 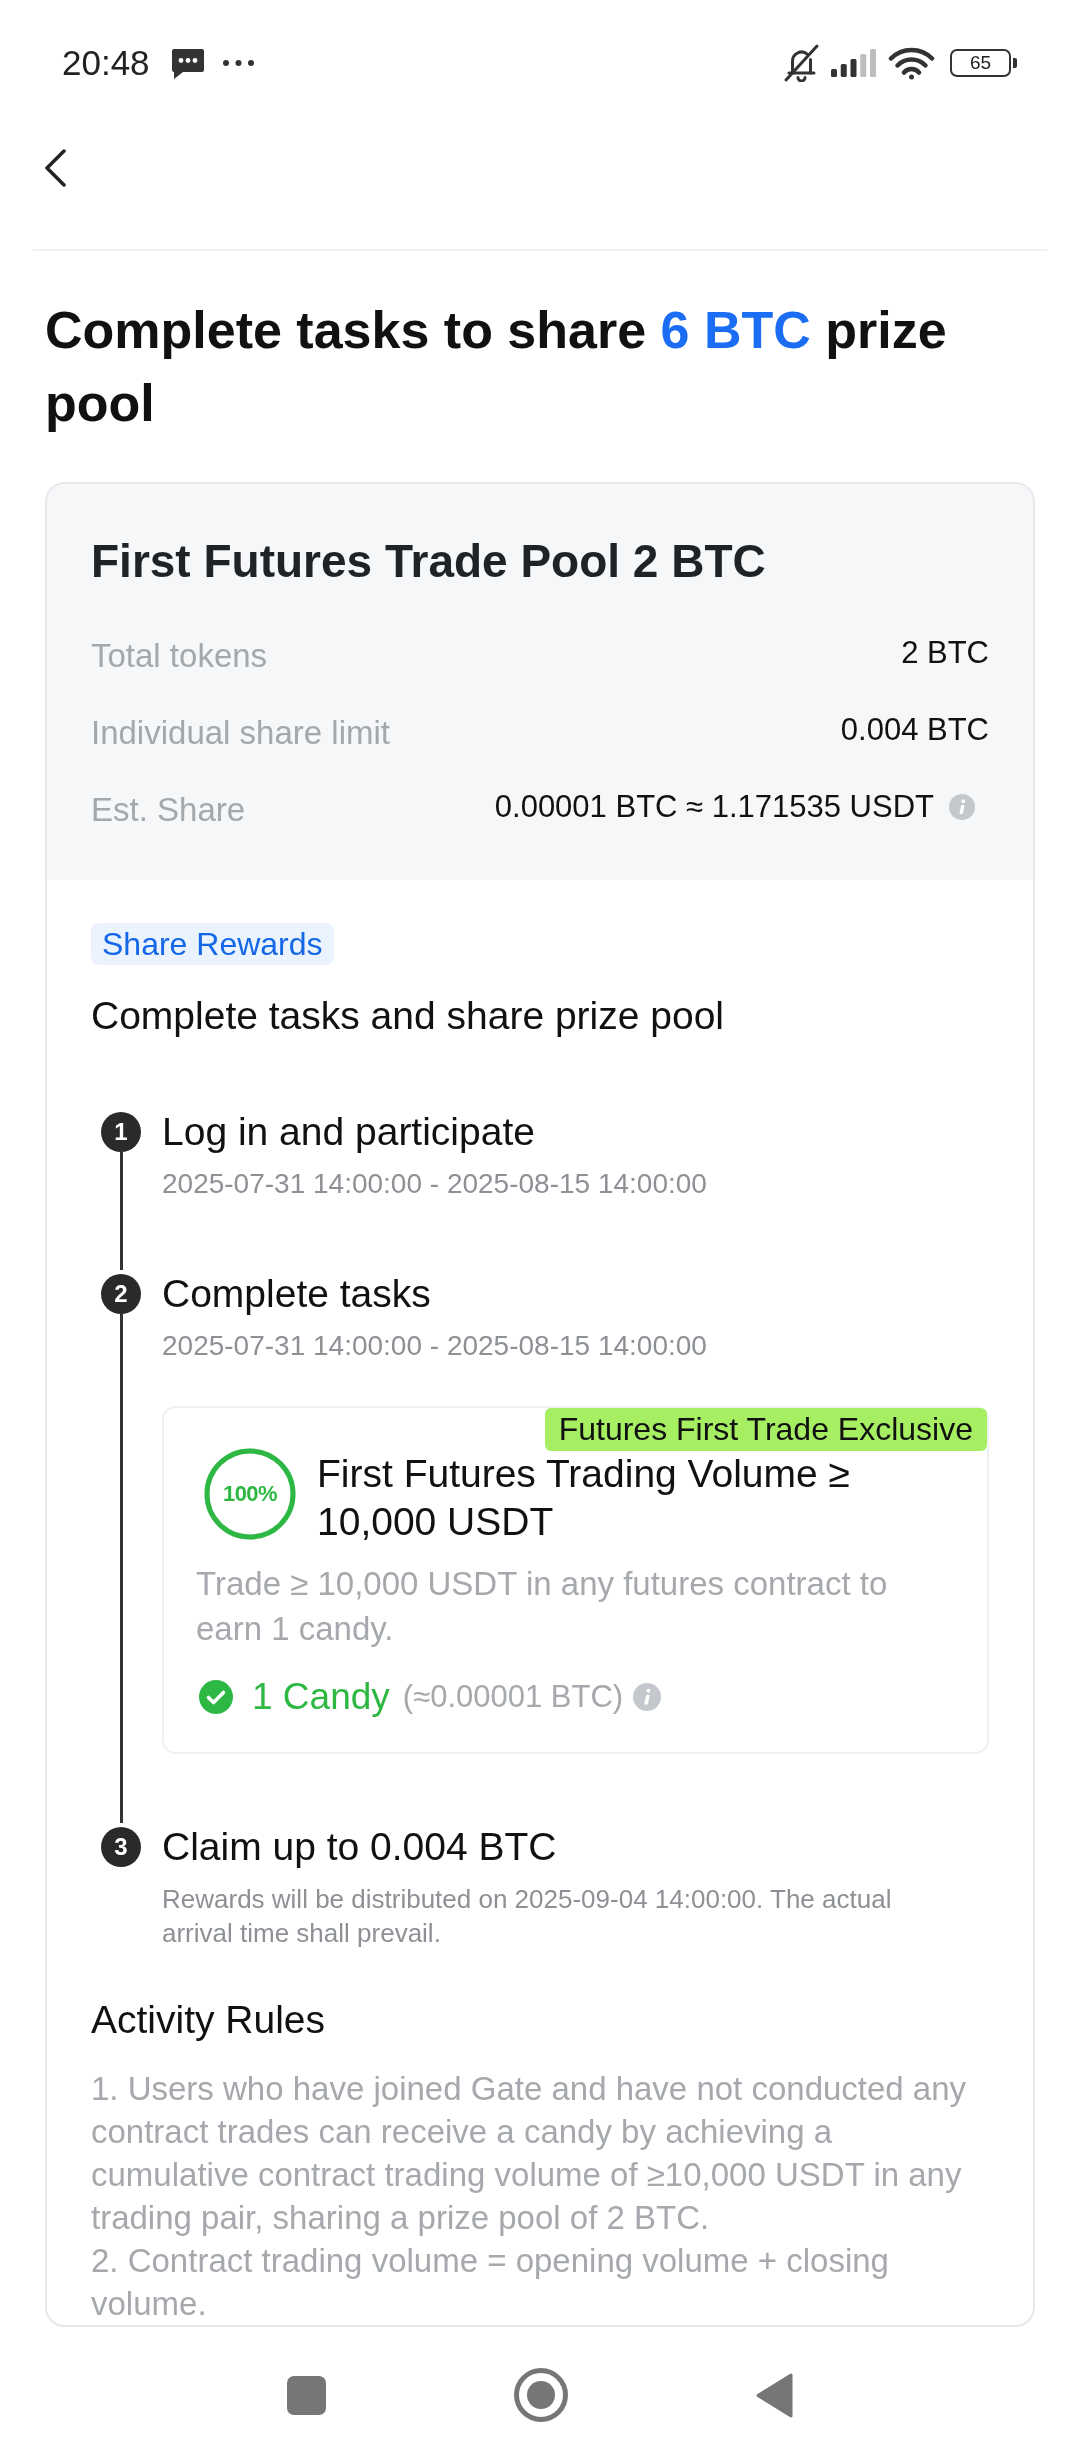 What do you see at coordinates (945, 652) in the screenshot?
I see `summary-value: 2 BTC` at bounding box center [945, 652].